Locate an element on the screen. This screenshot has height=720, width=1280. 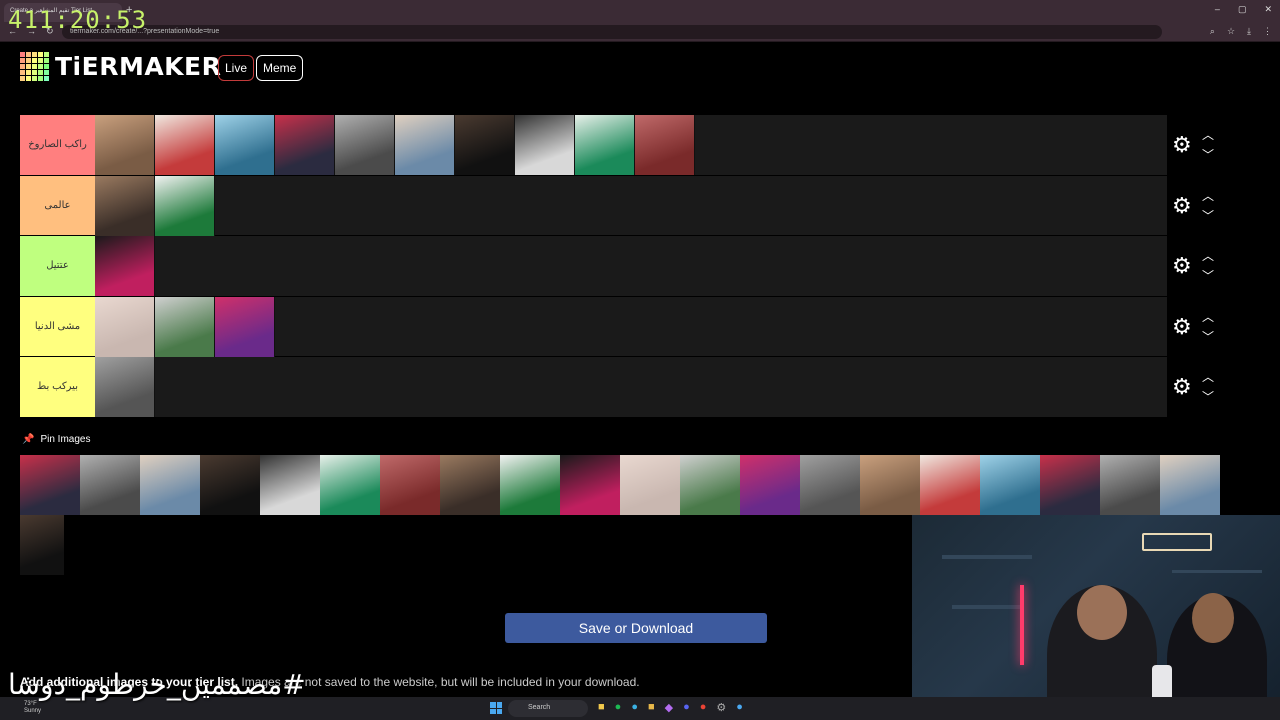
pin-images-label: 📌 Pin Images is located at coordinates (56, 439).